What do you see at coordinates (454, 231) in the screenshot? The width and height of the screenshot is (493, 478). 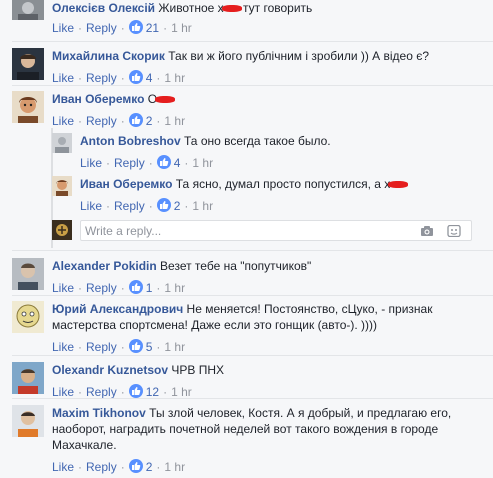 I see `sticker-icon` at bounding box center [454, 231].